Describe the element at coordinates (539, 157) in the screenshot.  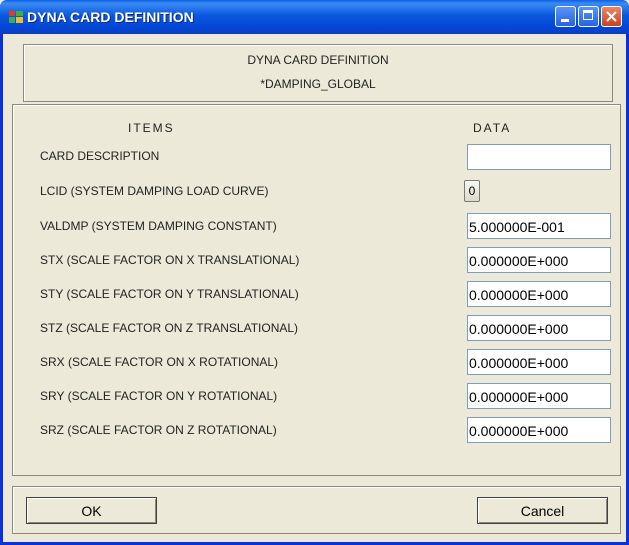
I see `card-description-field` at that location.